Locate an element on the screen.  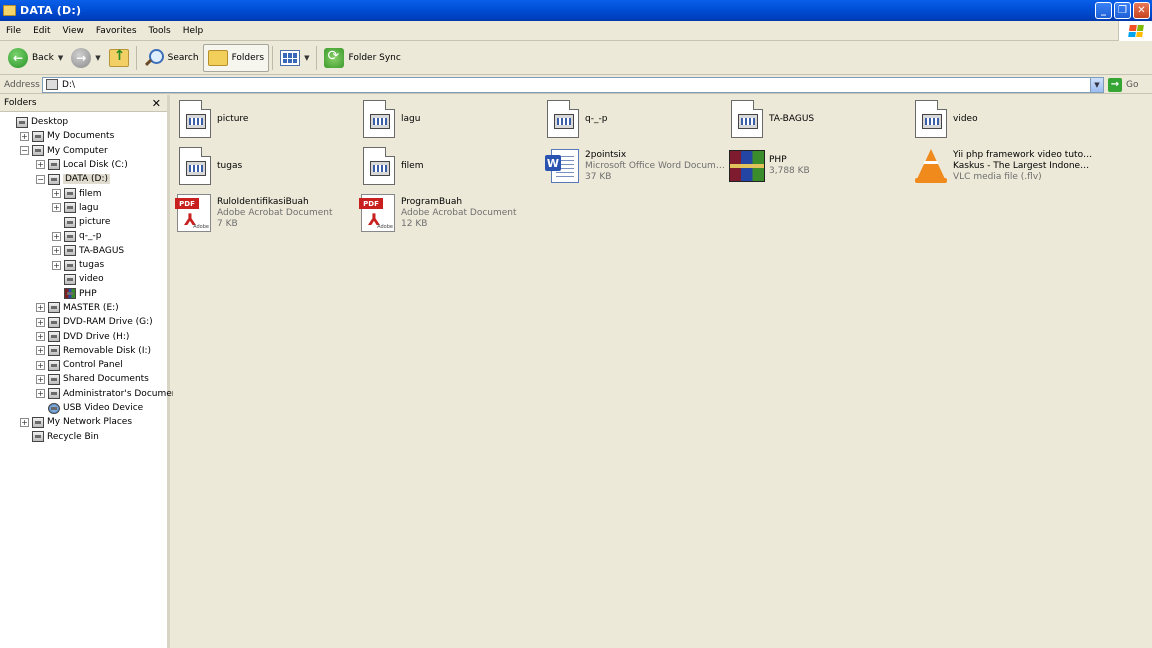
menu-tools: Tools is located at coordinates (160, 31).